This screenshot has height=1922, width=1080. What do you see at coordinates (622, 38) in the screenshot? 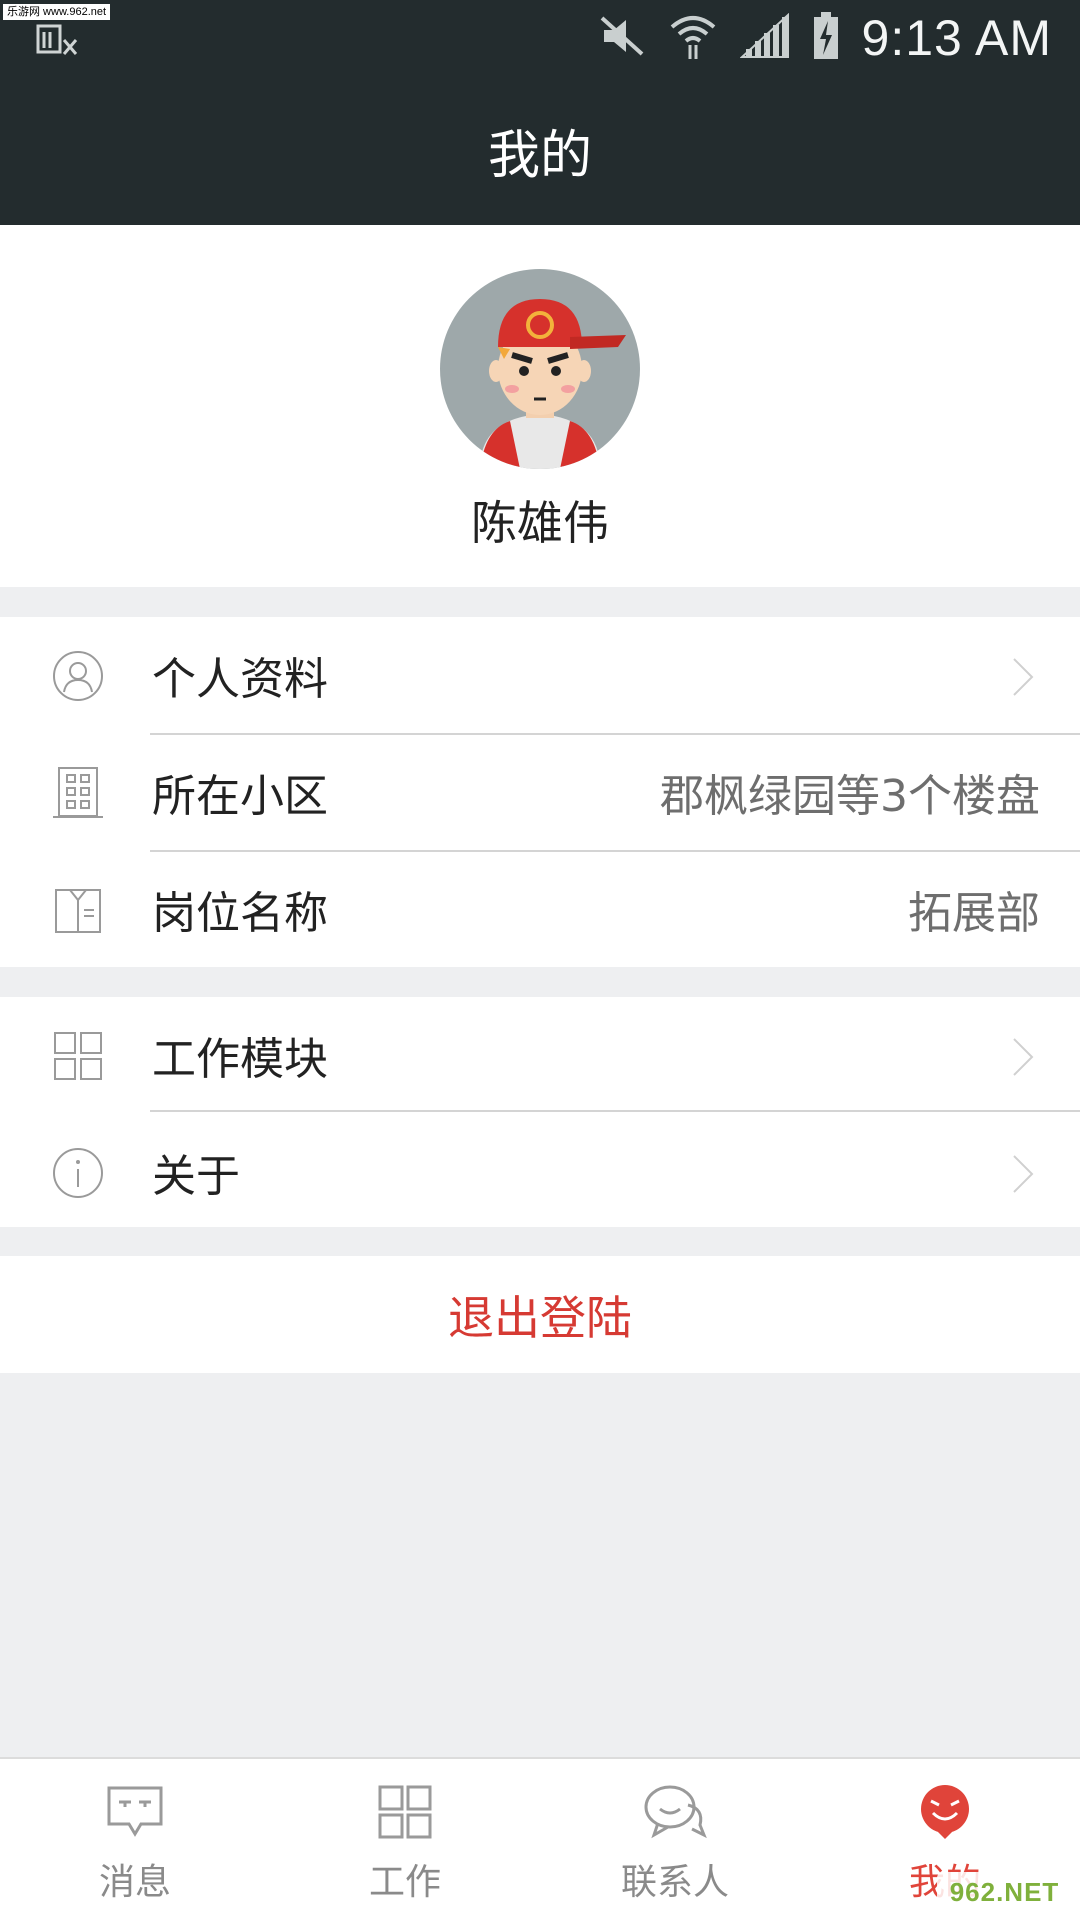
I see `mute-icon` at bounding box center [622, 38].